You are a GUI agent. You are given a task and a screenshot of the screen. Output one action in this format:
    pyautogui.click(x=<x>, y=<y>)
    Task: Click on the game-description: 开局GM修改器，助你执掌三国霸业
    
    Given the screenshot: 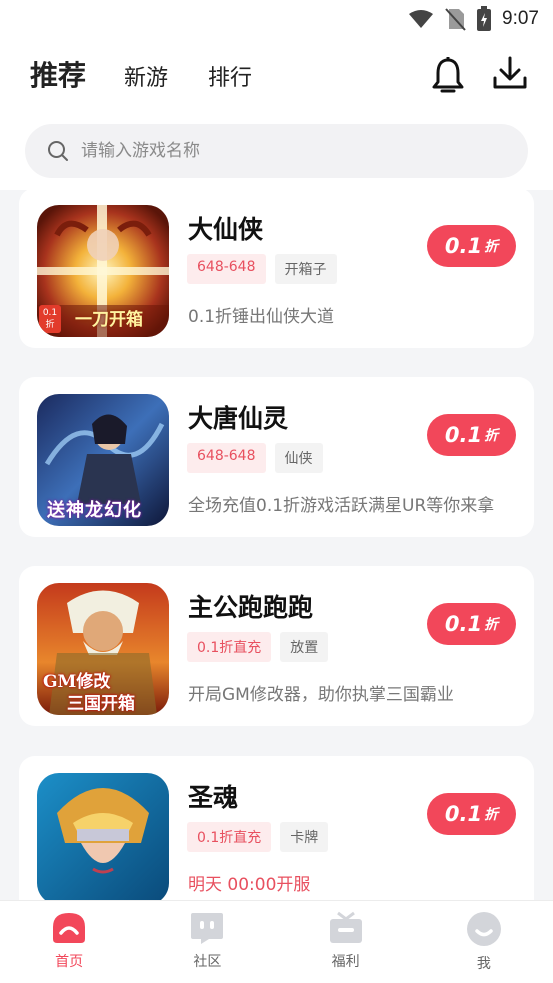 What is the action you would take?
    pyautogui.click(x=321, y=695)
    